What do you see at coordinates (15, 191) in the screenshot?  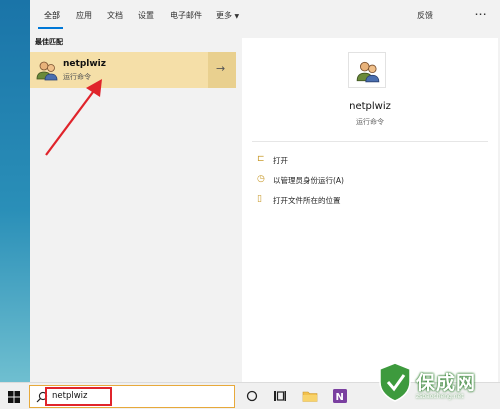 I see `desktop-background` at bounding box center [15, 191].